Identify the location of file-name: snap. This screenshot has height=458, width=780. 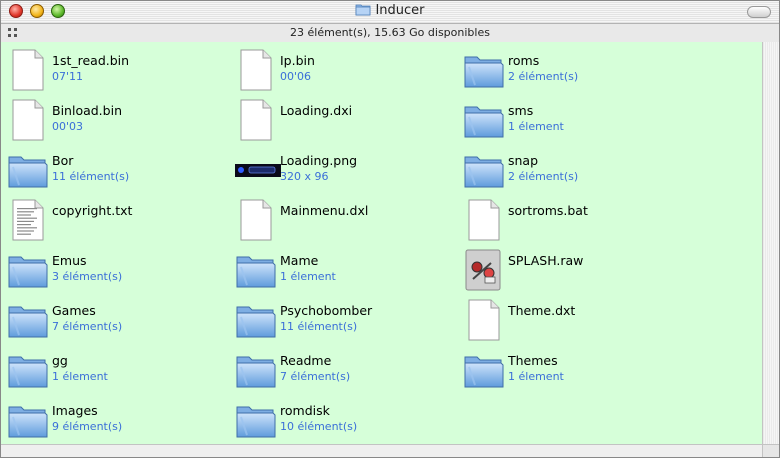
(523, 160).